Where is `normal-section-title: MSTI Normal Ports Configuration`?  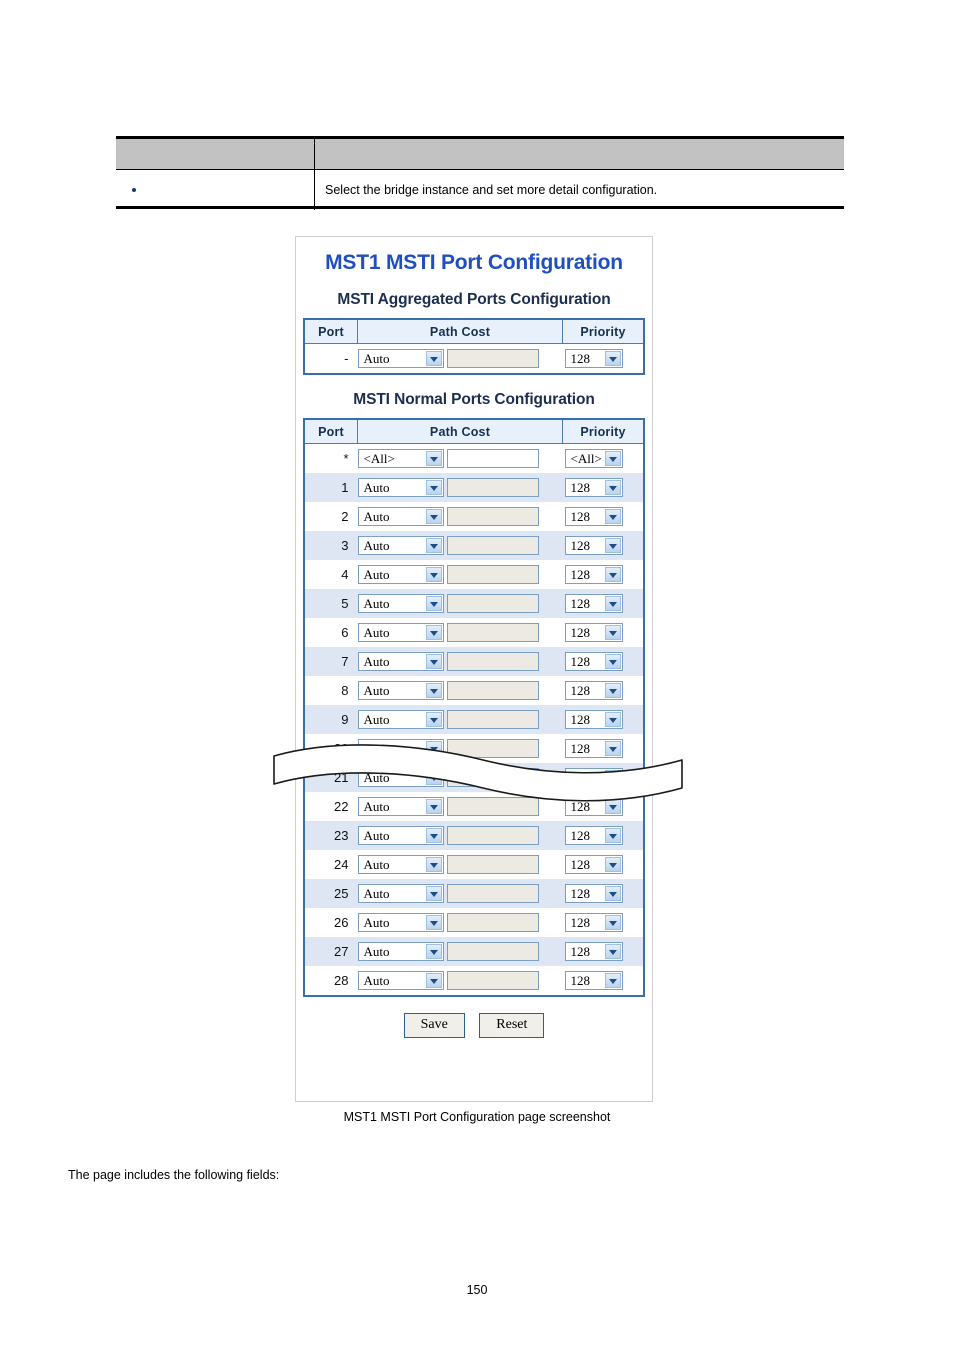
normal-section-title: MSTI Normal Ports Configuration is located at coordinates (474, 399).